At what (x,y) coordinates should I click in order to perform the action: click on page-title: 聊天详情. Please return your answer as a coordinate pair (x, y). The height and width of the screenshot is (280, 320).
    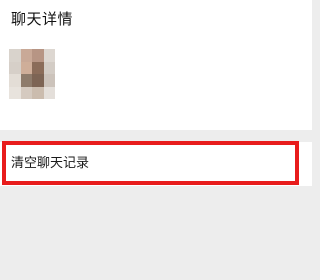
    Looking at the image, I should click on (42, 19).